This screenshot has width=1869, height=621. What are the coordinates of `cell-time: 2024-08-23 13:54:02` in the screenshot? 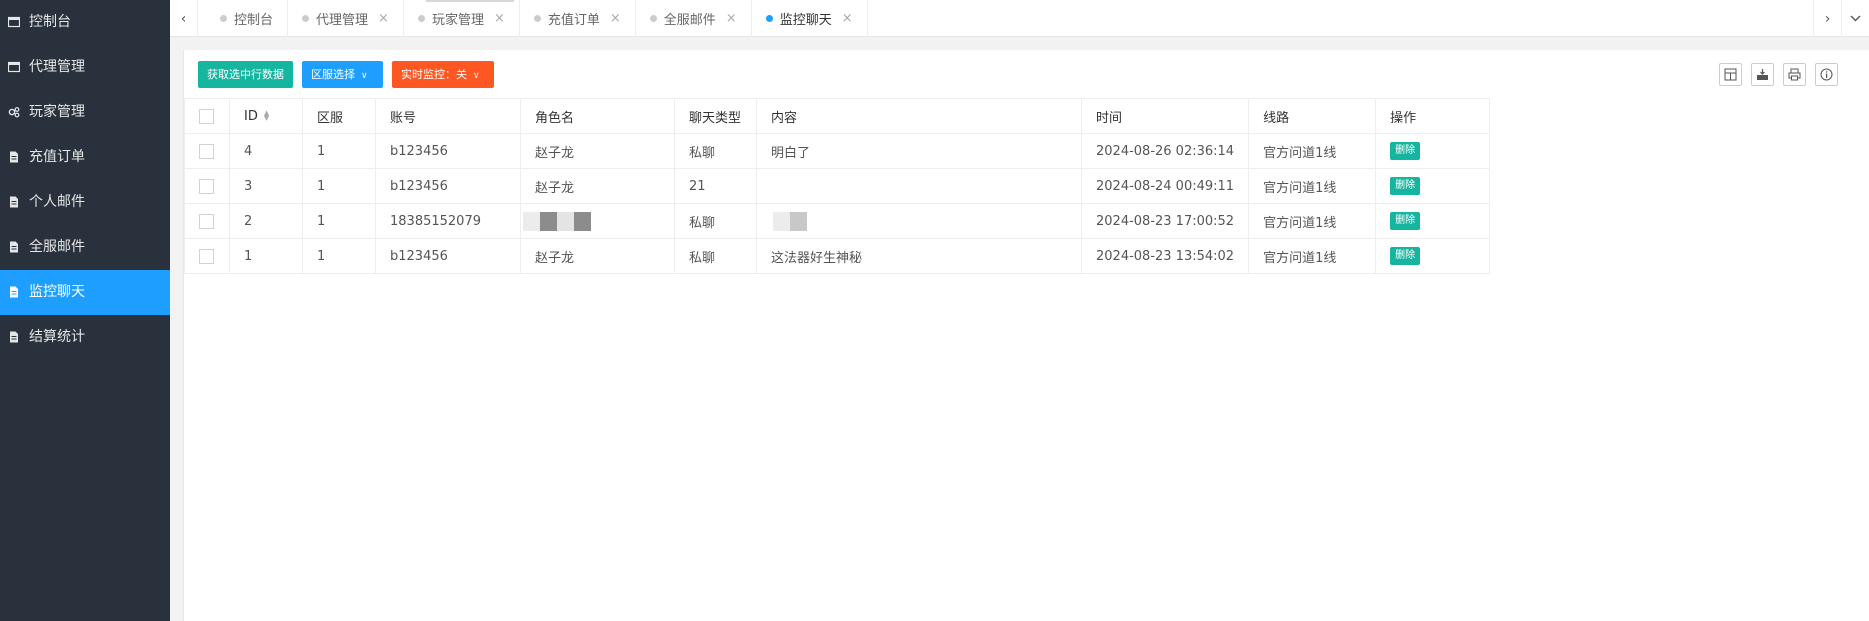 It's located at (1165, 256).